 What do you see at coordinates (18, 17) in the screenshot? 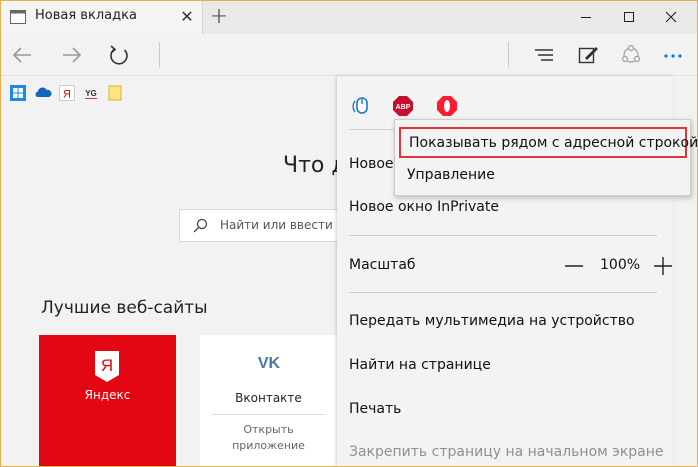
I see `tab-page-icon` at bounding box center [18, 17].